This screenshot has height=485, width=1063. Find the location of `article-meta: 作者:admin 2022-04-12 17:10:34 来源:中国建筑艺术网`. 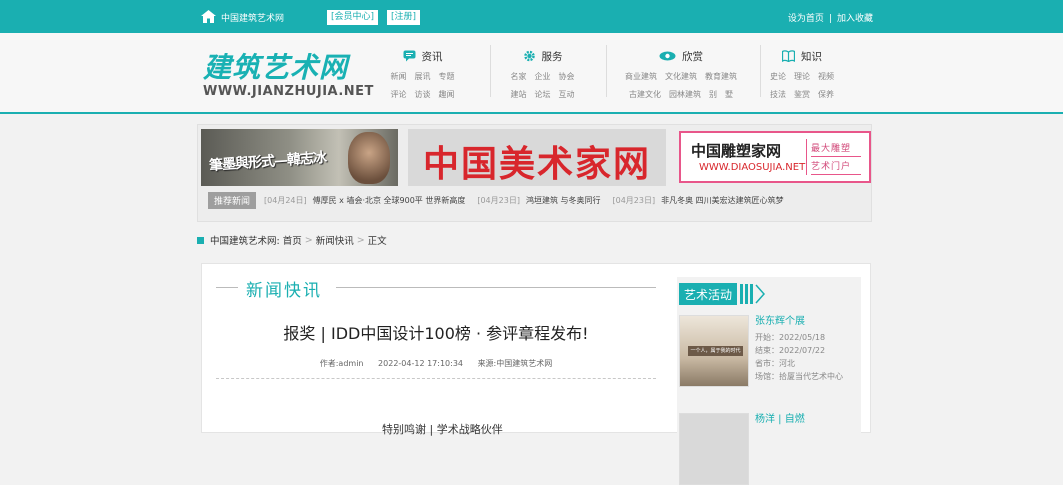

article-meta: 作者:admin 2022-04-12 17:10:34 来源:中国建筑艺术网 is located at coordinates (436, 363).